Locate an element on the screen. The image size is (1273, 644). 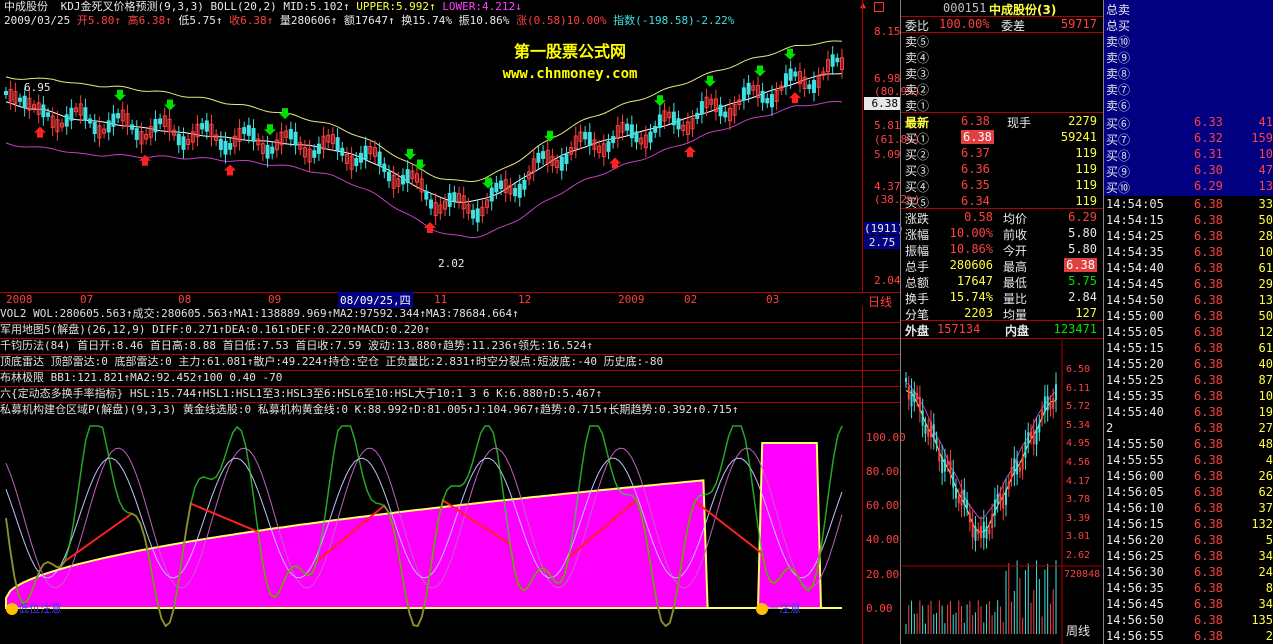
buy-level-label: 买④ is located at coordinates (917, 187).